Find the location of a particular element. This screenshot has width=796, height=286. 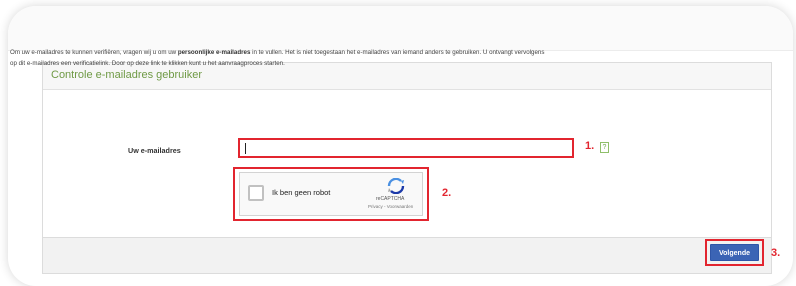

text-caret is located at coordinates (245, 148).